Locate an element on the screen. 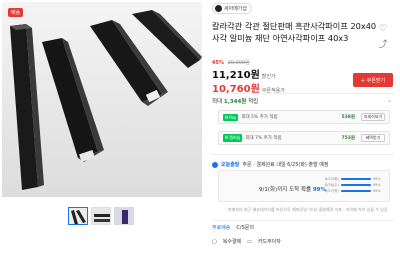  points-row-value: 753원 is located at coordinates (348, 138).